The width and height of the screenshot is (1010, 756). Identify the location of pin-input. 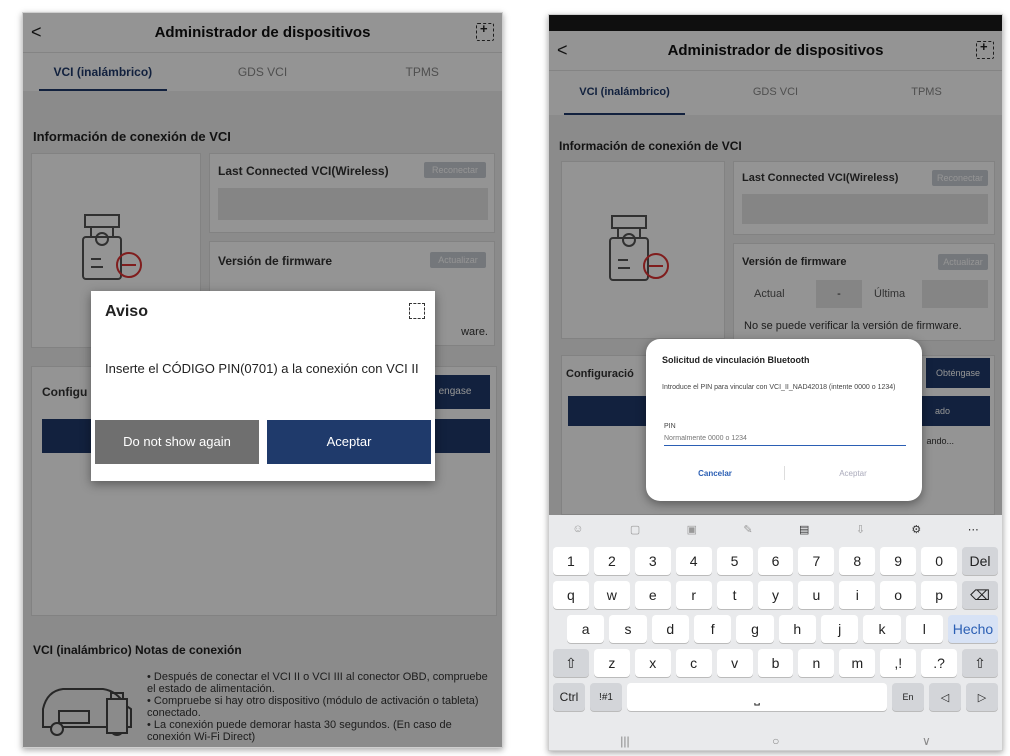
(785, 439).